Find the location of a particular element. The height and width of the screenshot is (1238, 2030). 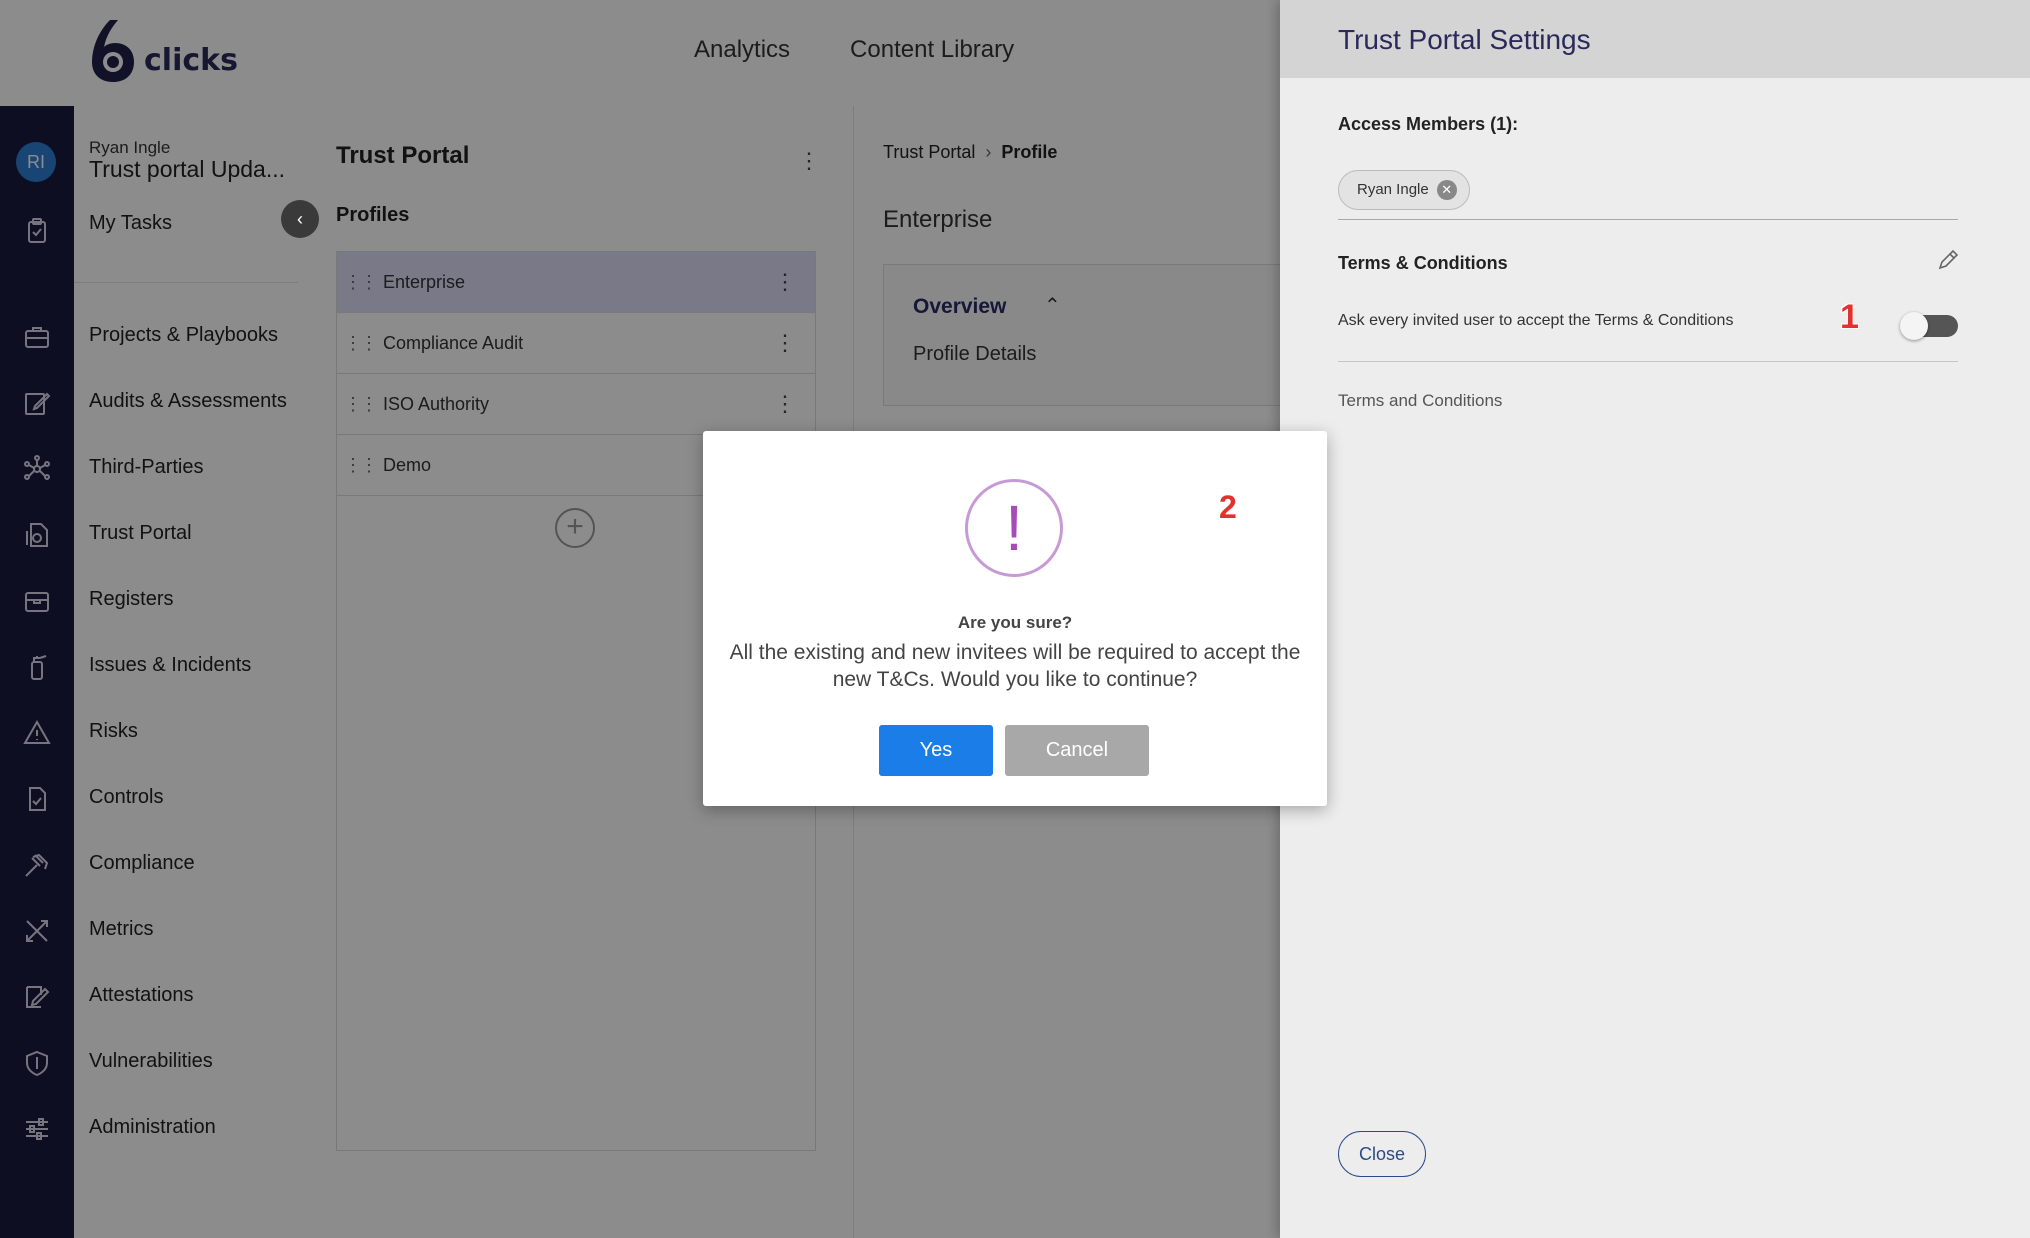

dialog-title: Are you sure? is located at coordinates (1015, 622).